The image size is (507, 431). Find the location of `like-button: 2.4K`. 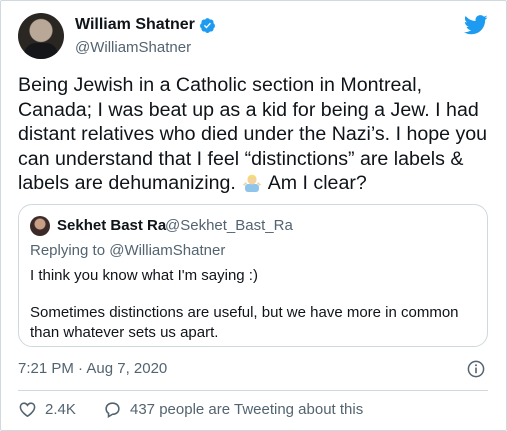

like-button: 2.4K is located at coordinates (47, 409).